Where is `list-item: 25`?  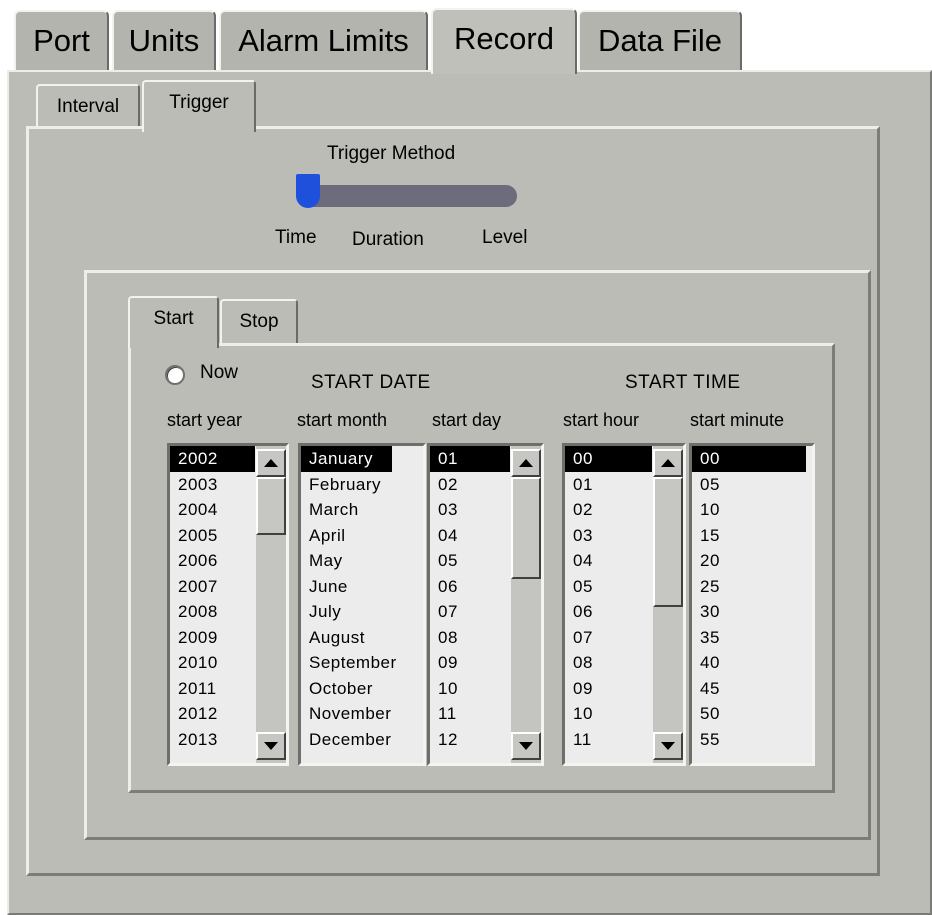 list-item: 25 is located at coordinates (749, 587).